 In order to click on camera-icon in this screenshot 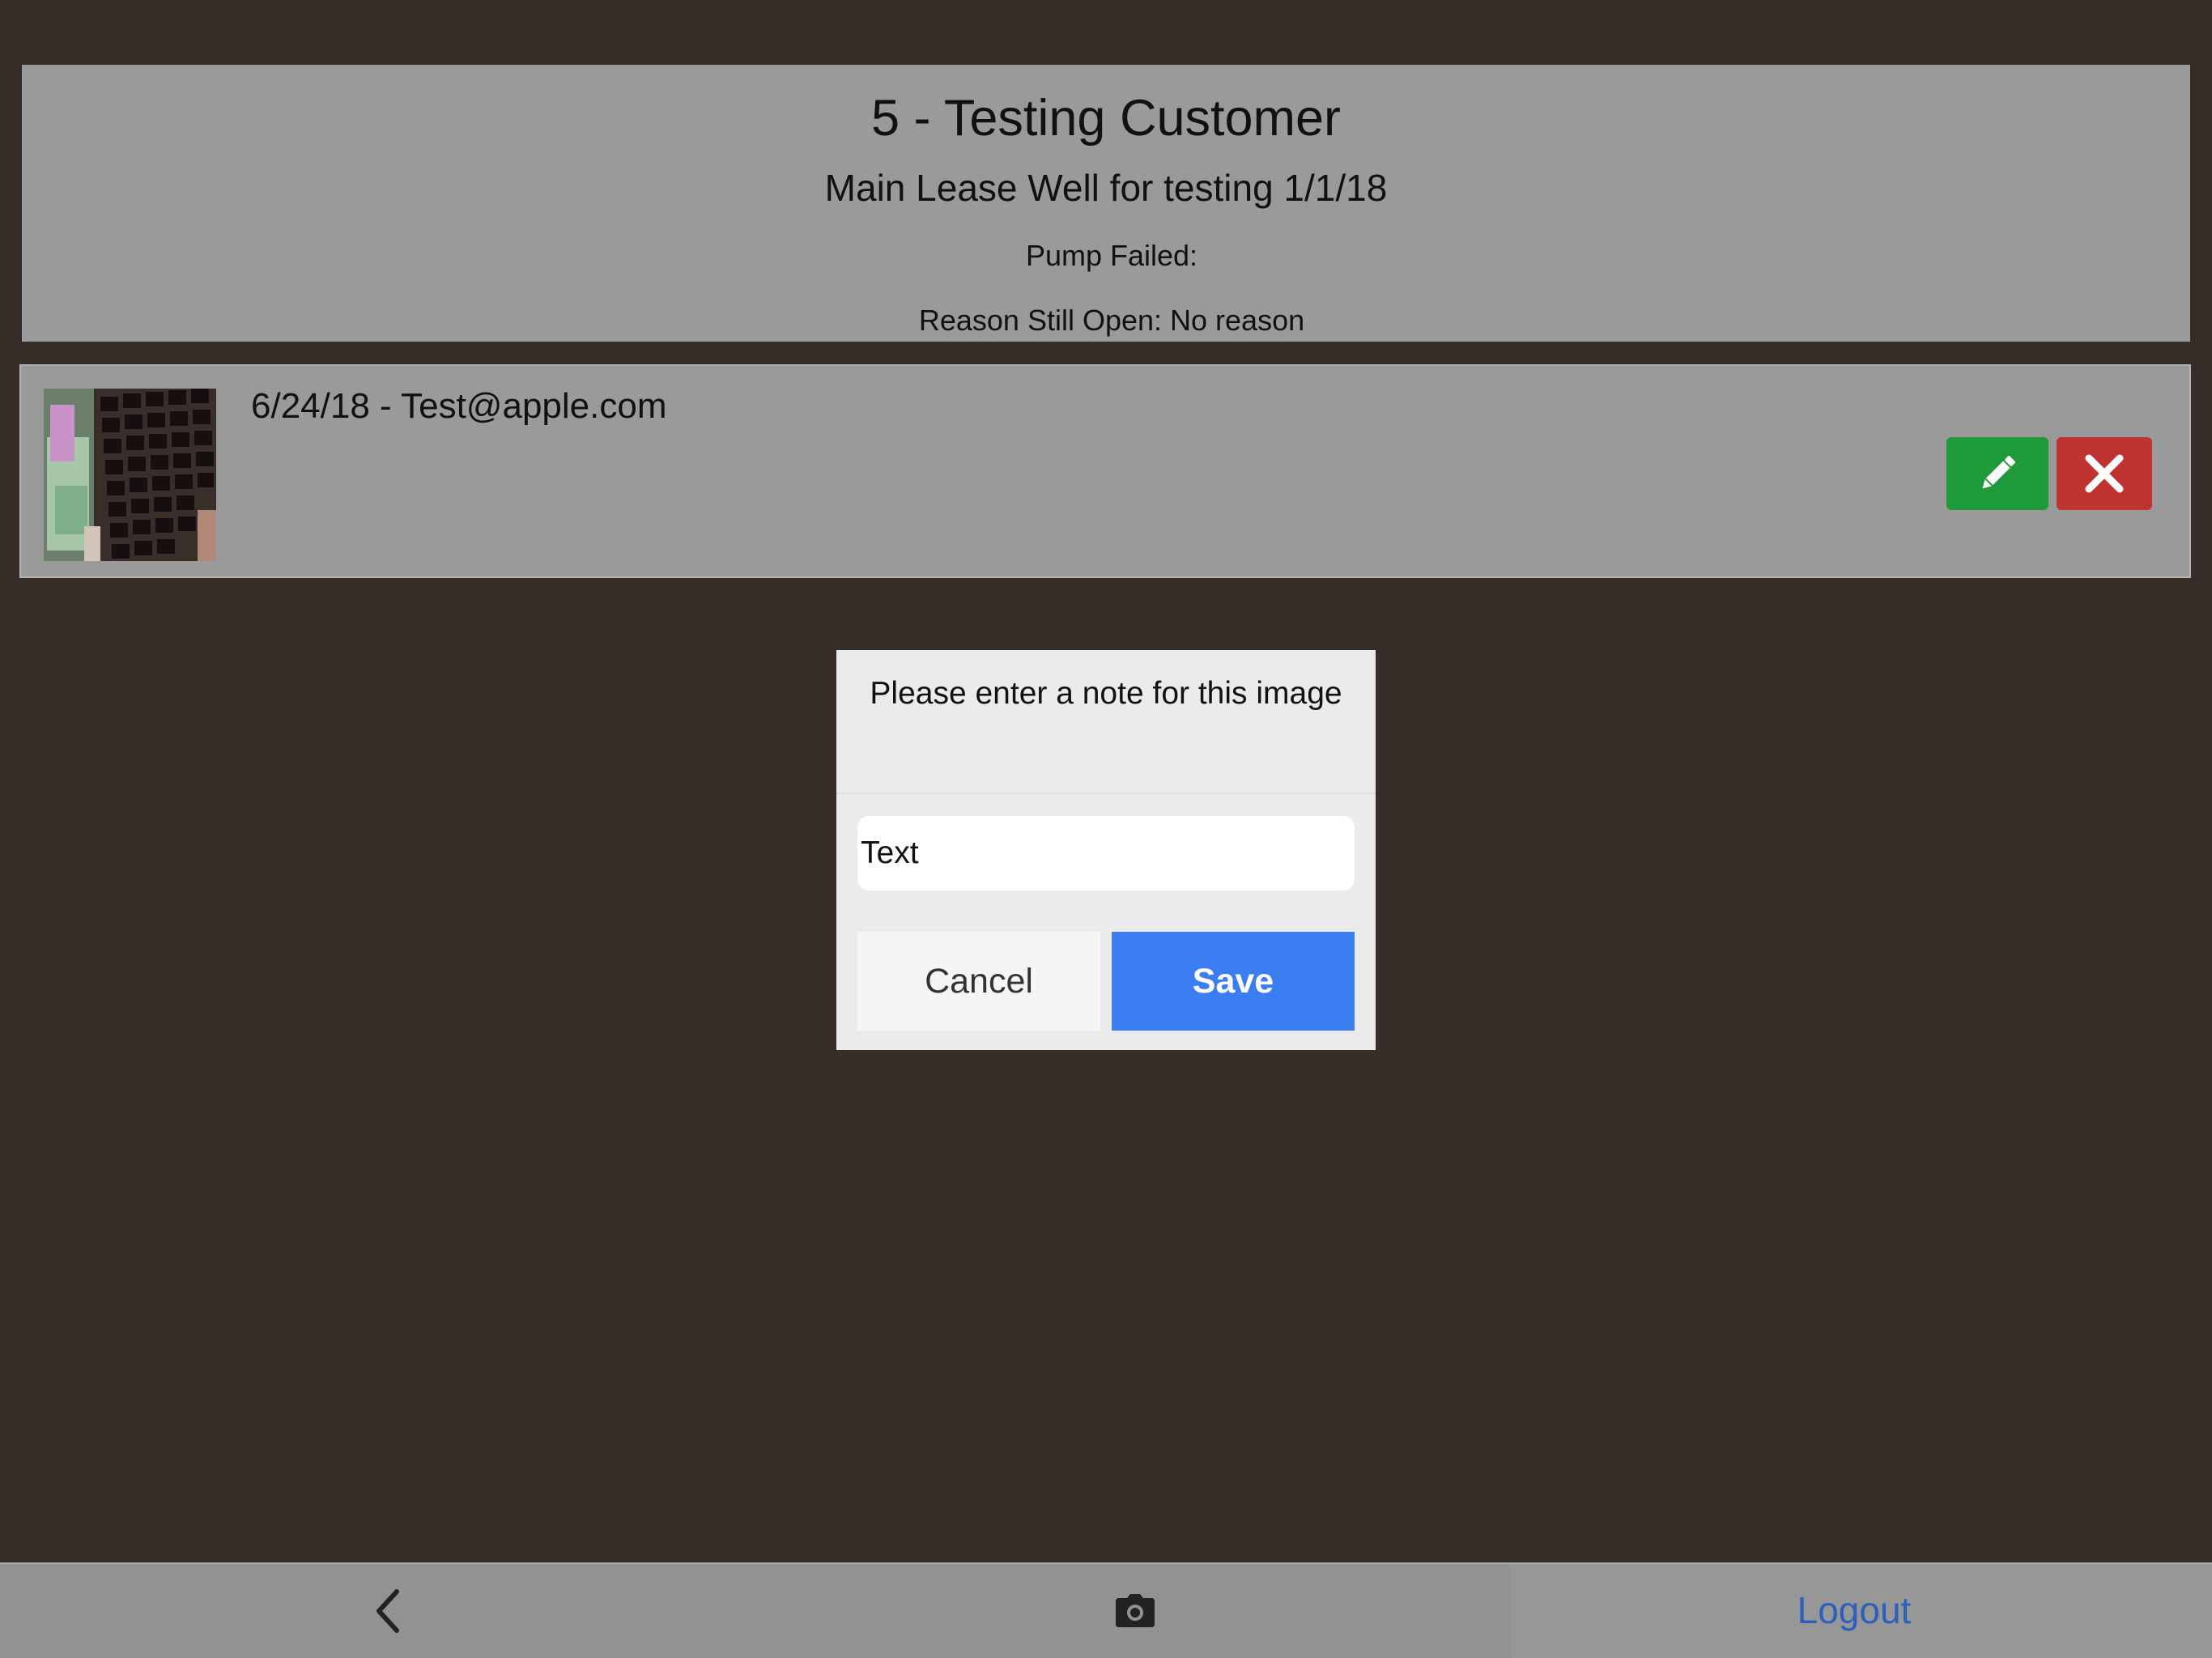, I will do `click(1136, 1610)`.